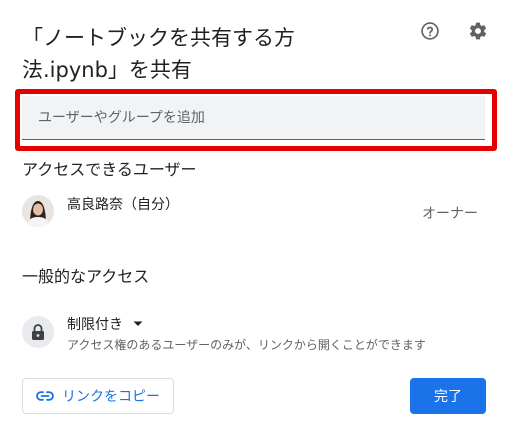  What do you see at coordinates (158, 54) in the screenshot?
I see `dialog-title: 「ノートブックを共有する方法.ipynb」を共有` at bounding box center [158, 54].